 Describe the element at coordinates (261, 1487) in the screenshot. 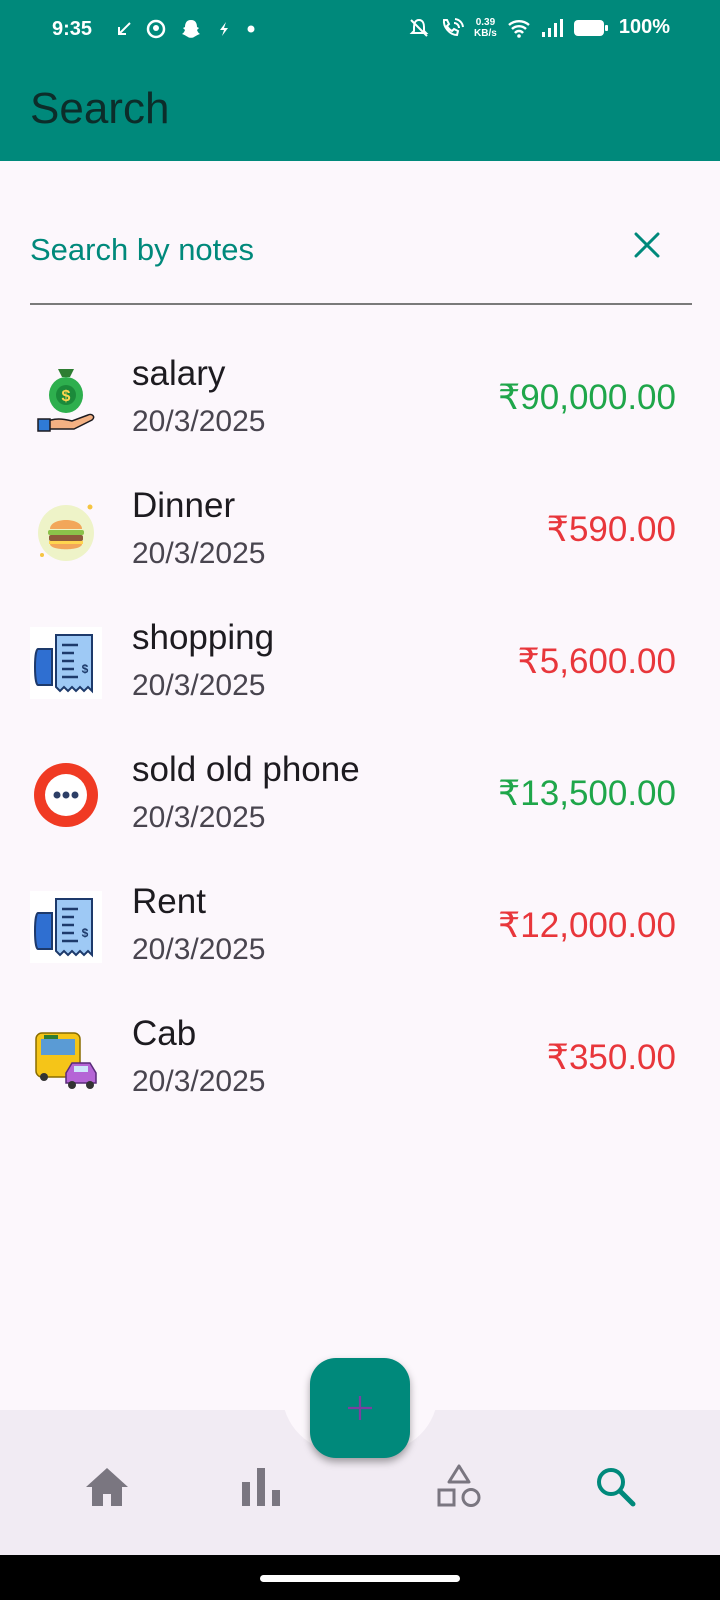

I see `stats-icon` at that location.